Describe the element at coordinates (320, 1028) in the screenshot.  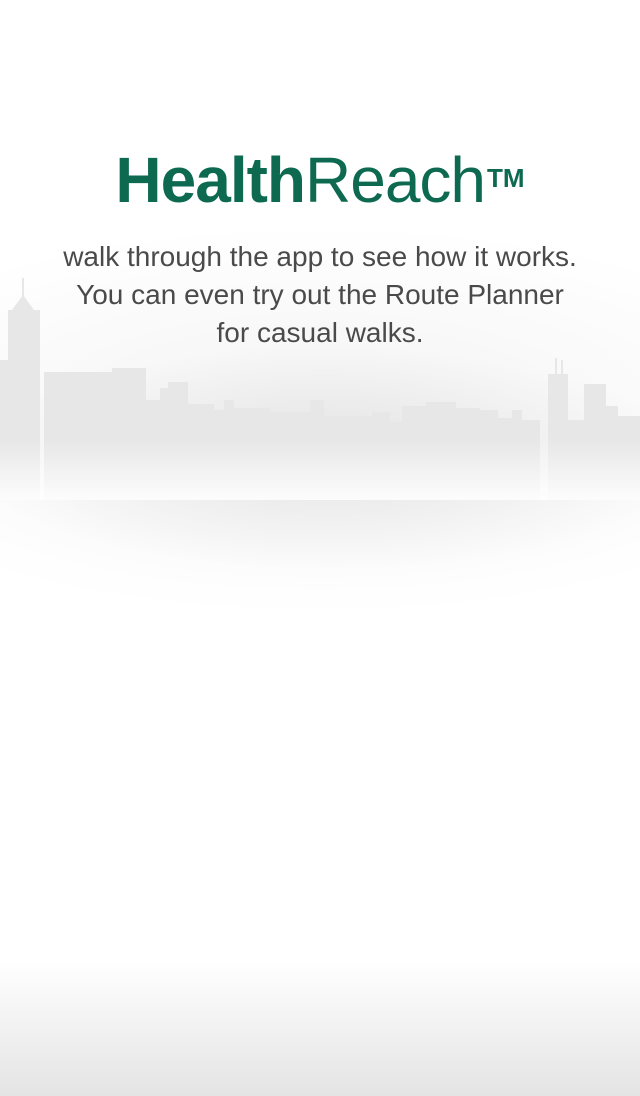
I see `bottom-gradient` at that location.